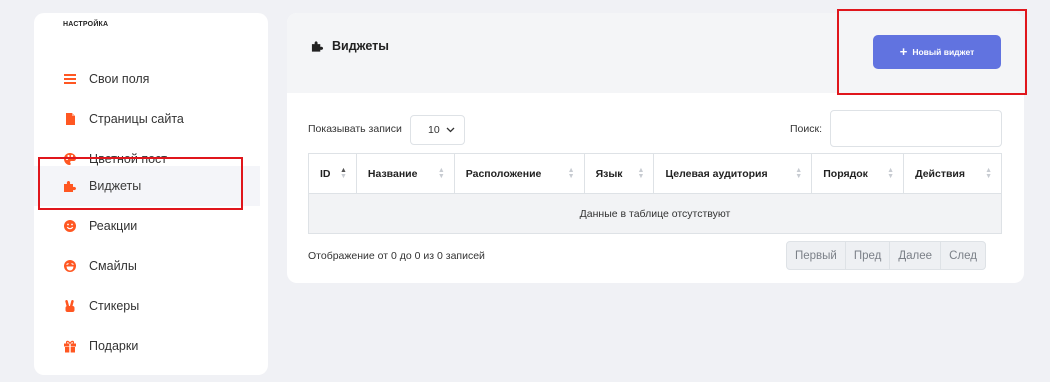 The image size is (1050, 382). I want to click on sidebar-item-emojis: Смайлы, so click(147, 266).